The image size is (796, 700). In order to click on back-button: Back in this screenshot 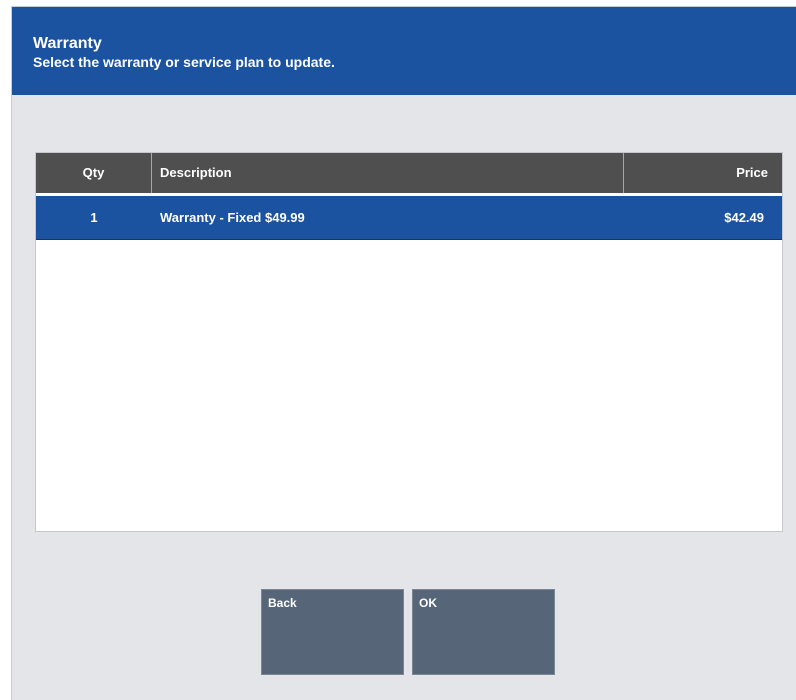, I will do `click(332, 632)`.